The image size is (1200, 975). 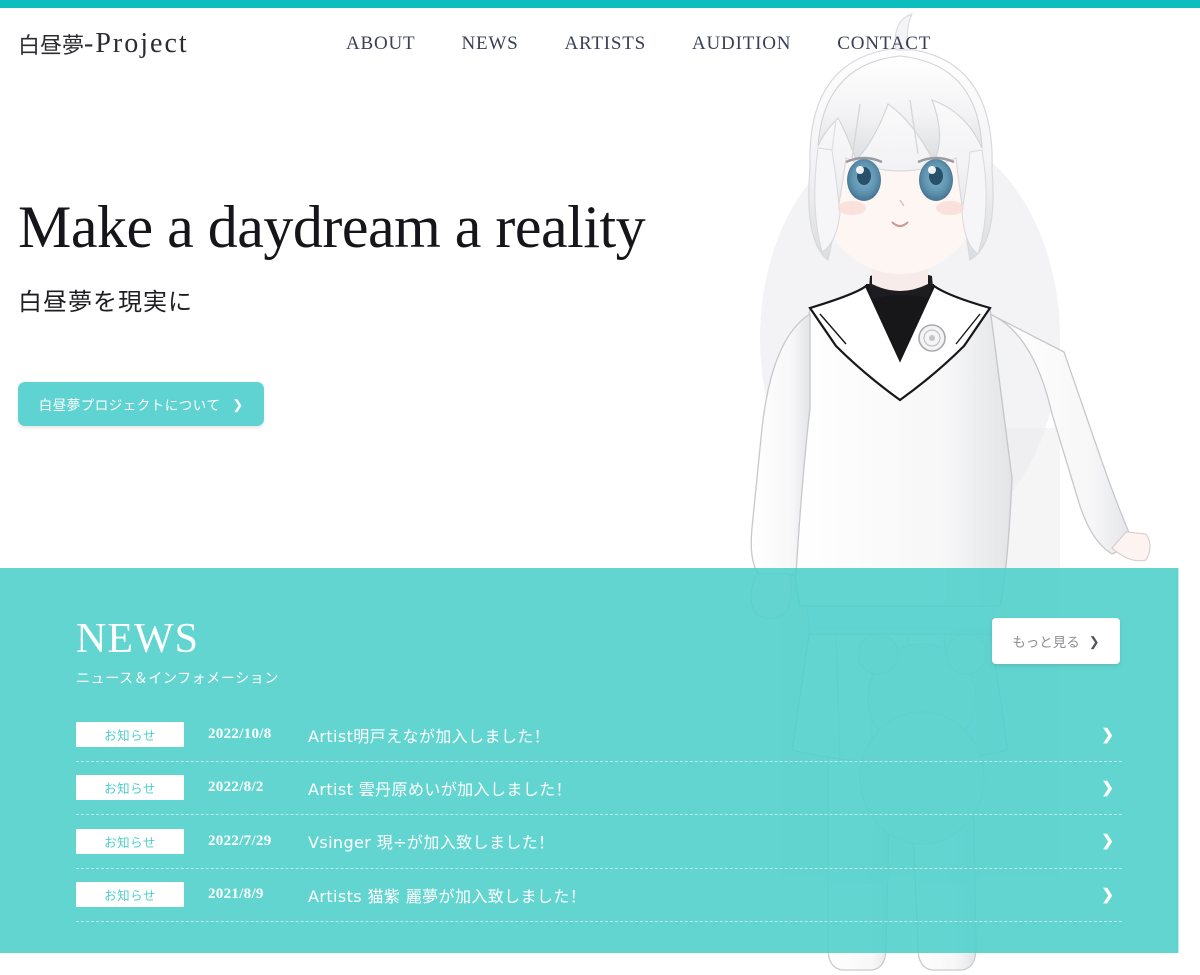 I want to click on news-date: 2022/7/29, so click(x=240, y=840).